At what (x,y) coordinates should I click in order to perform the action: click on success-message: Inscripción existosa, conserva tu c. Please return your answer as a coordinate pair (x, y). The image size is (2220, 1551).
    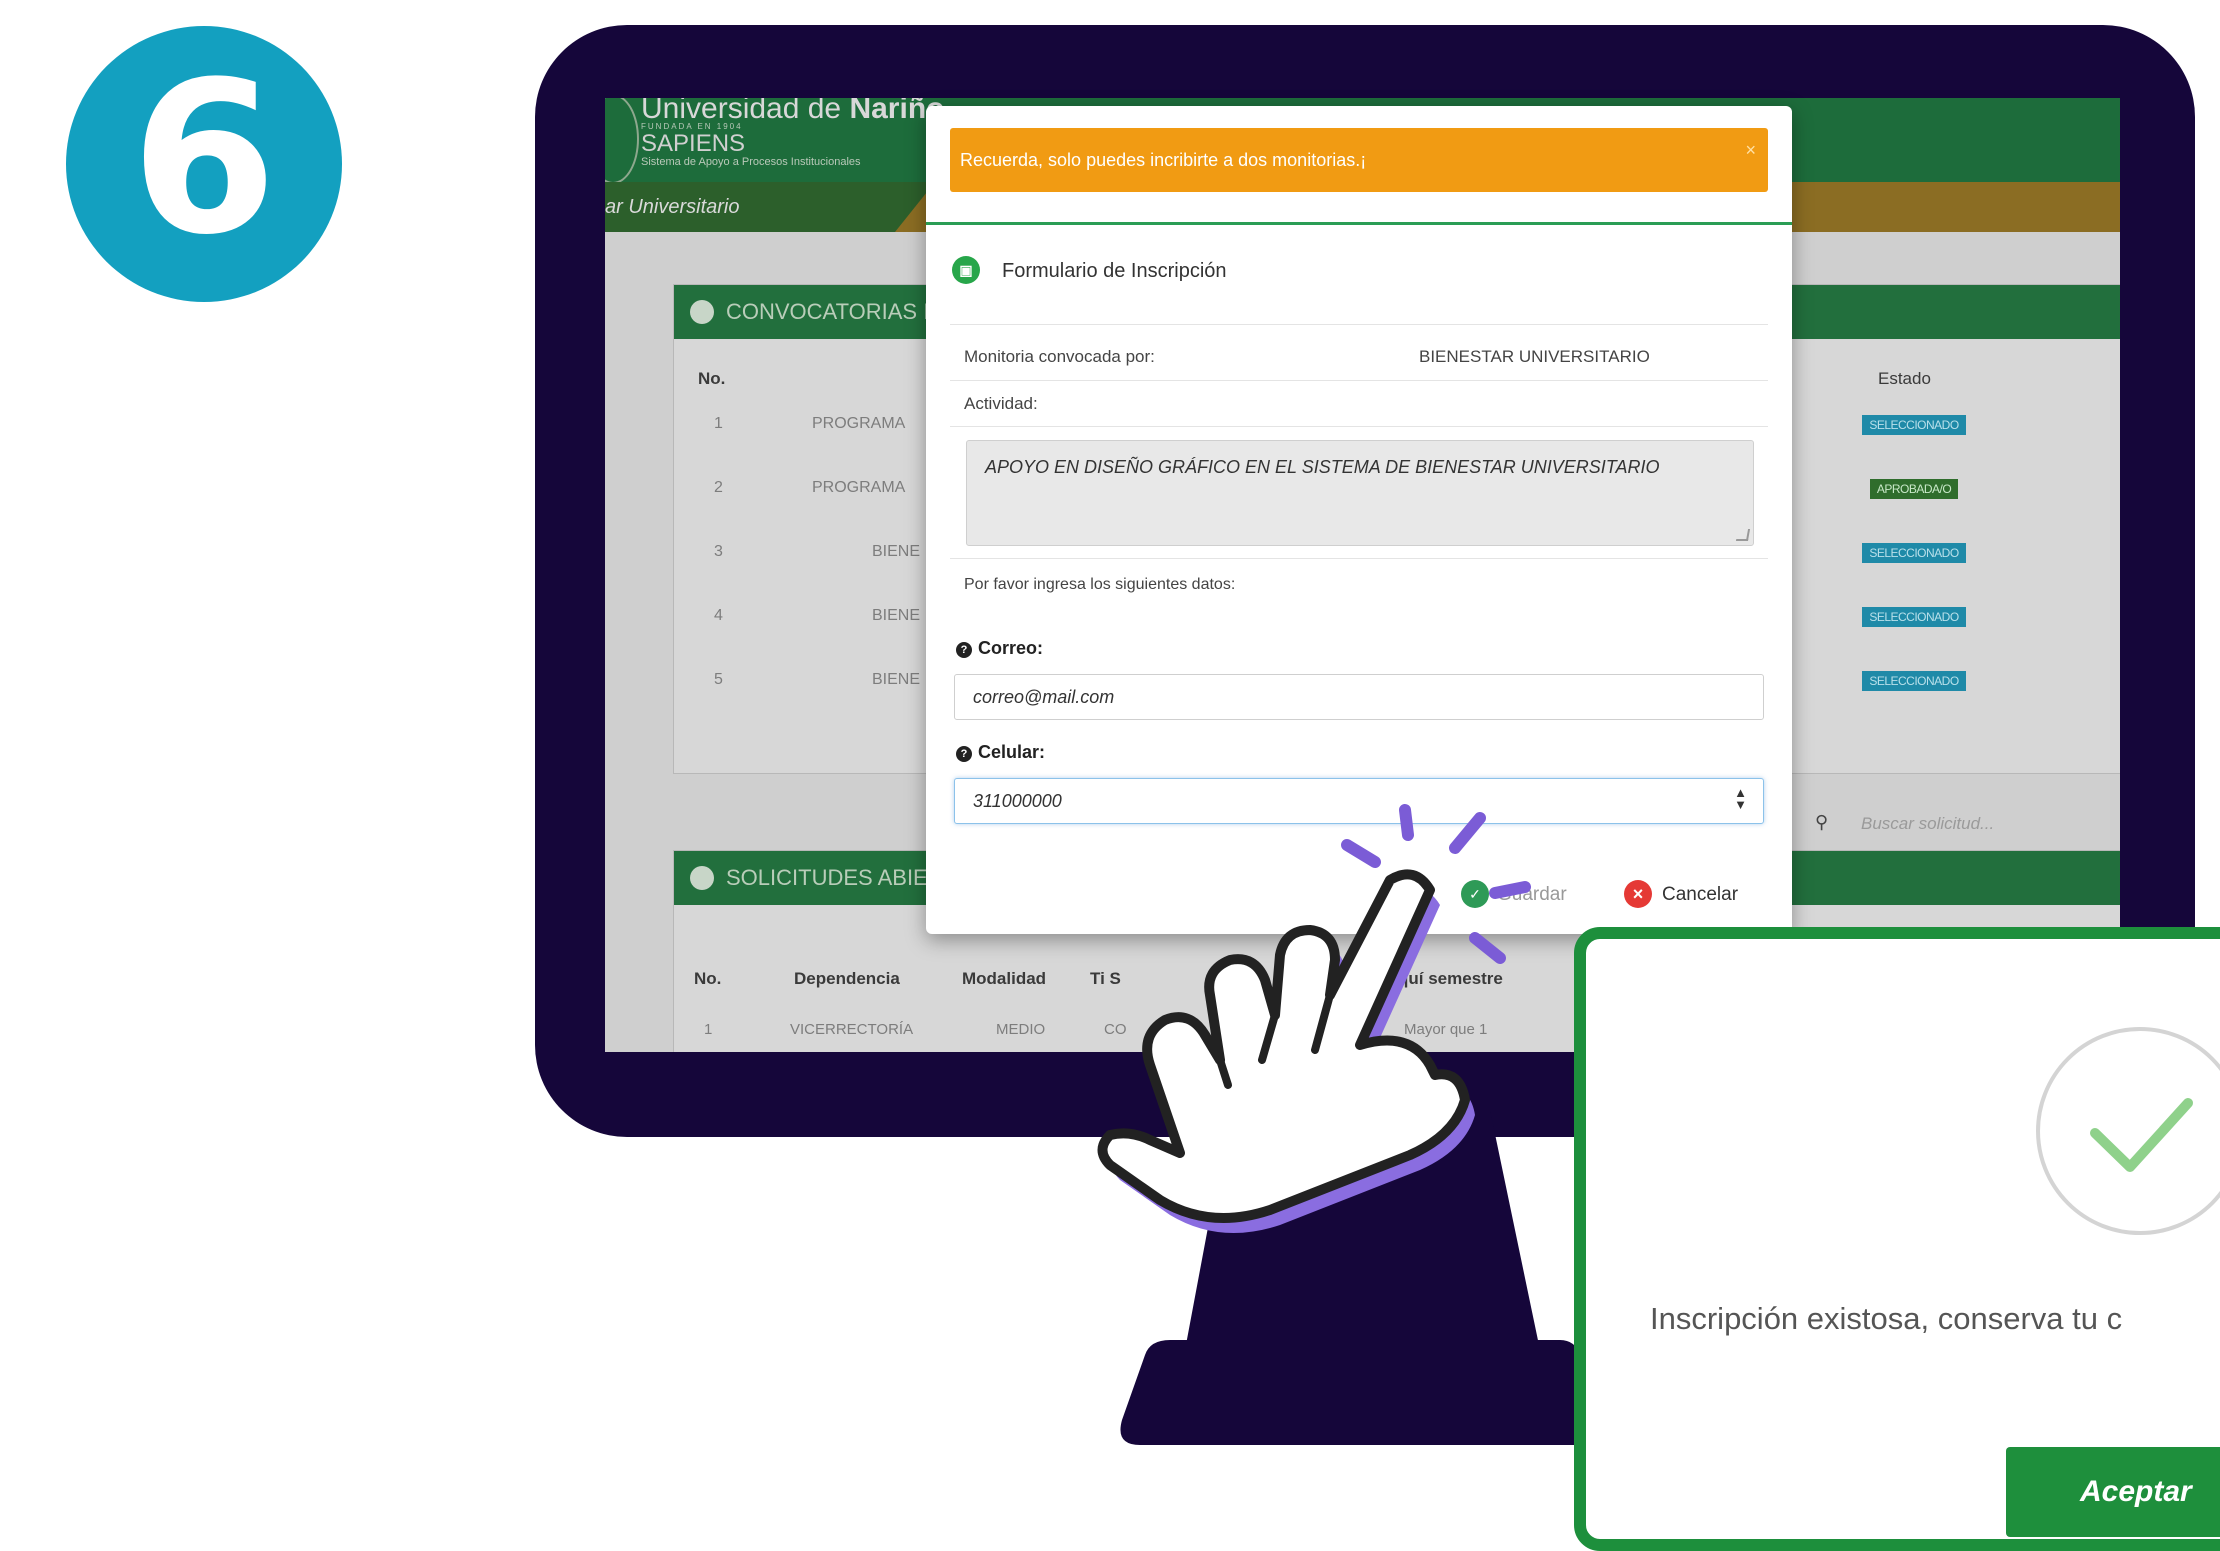
    Looking at the image, I should click on (1886, 1318).